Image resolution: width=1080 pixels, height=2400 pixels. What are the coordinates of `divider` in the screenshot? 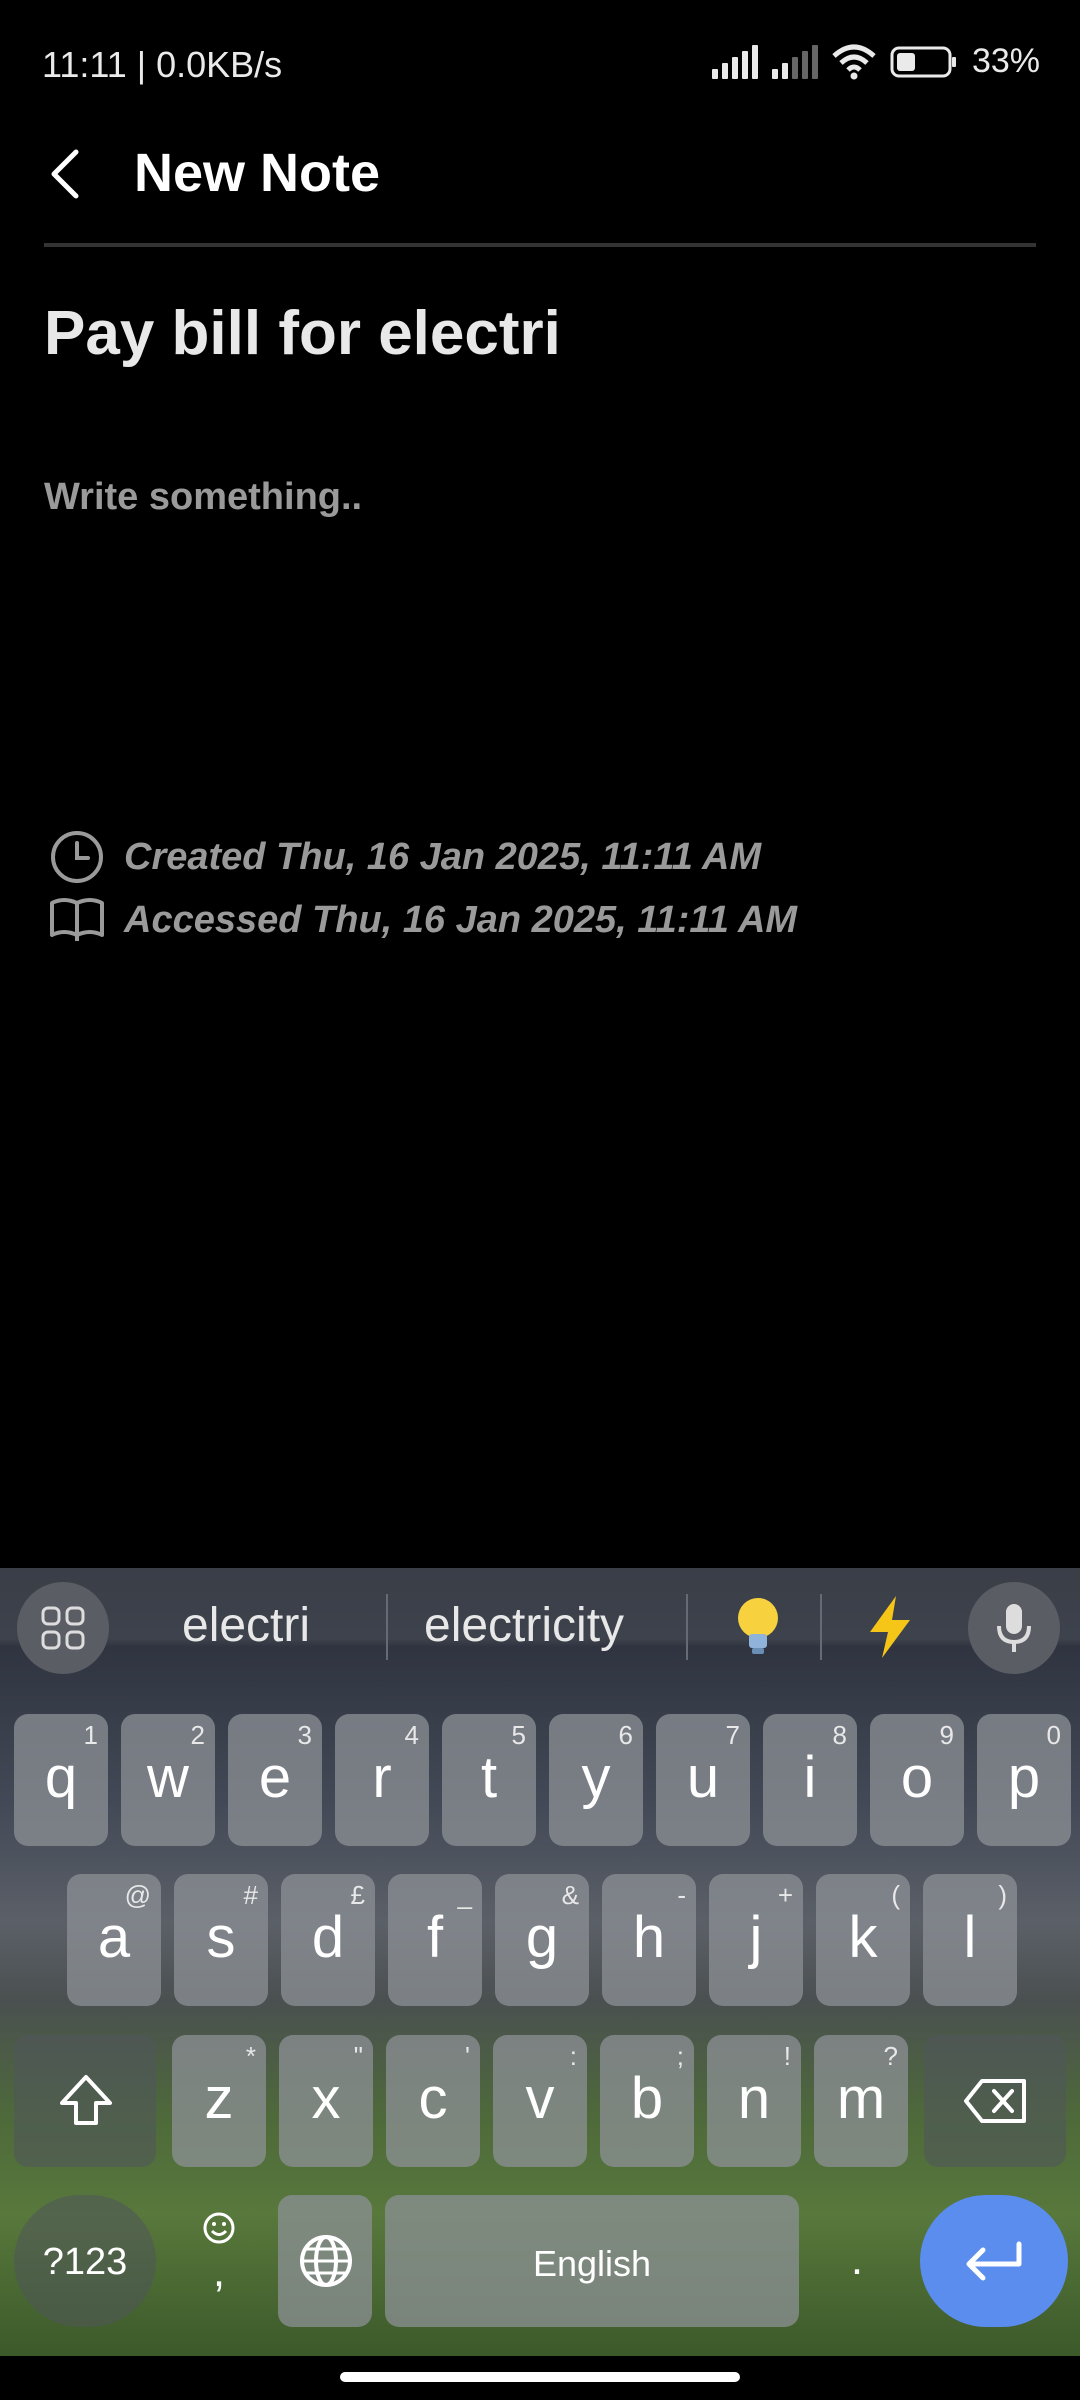 It's located at (540, 245).